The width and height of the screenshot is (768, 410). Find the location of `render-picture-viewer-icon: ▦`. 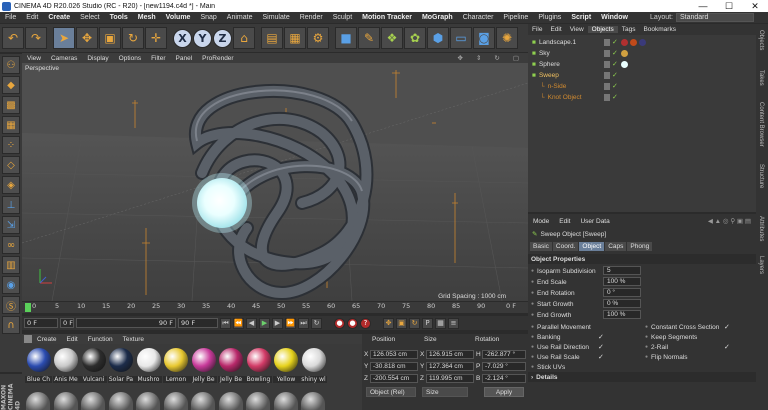

render-picture-viewer-icon: ▦ is located at coordinates (295, 38).